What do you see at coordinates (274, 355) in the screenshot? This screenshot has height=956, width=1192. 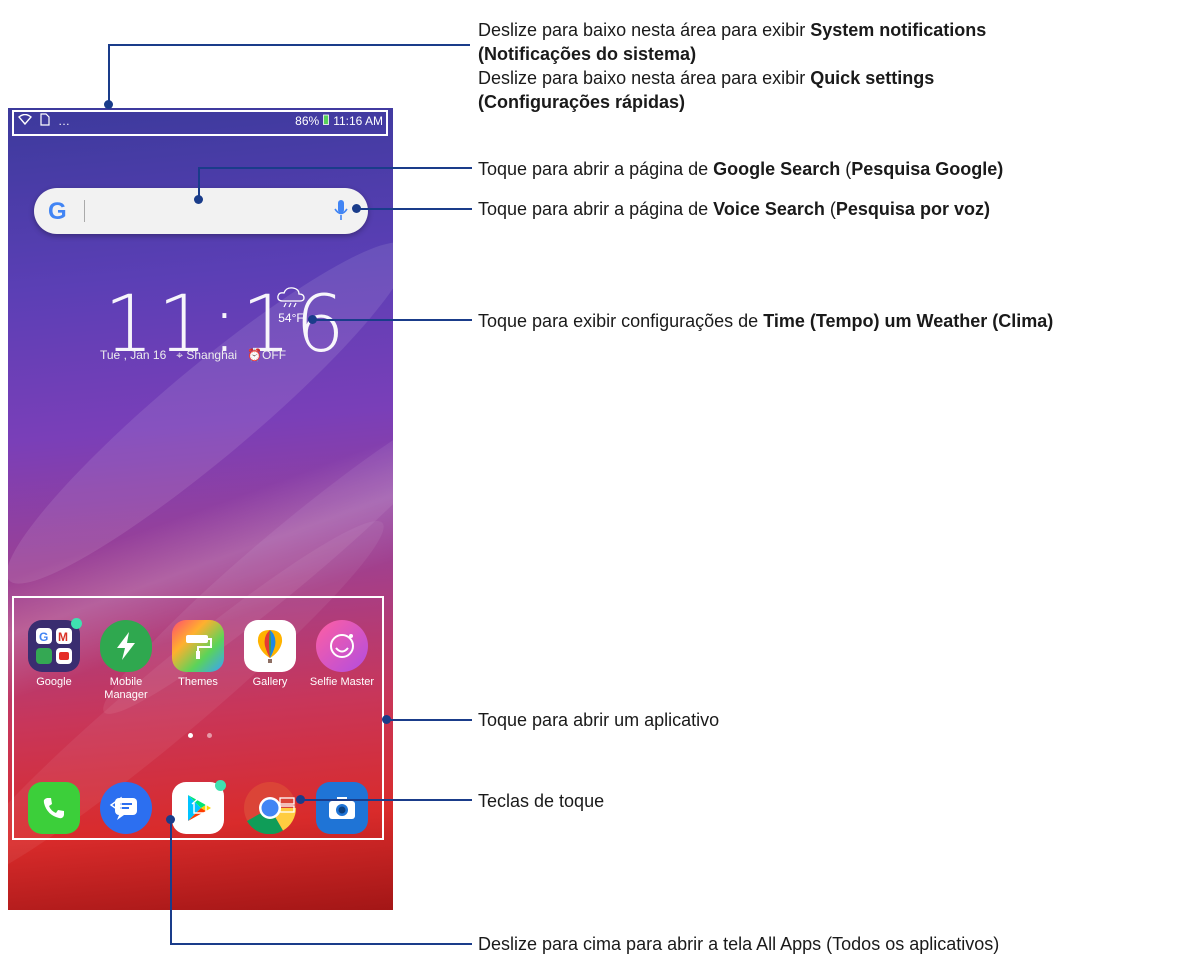 I see `alarm-status: OFF` at bounding box center [274, 355].